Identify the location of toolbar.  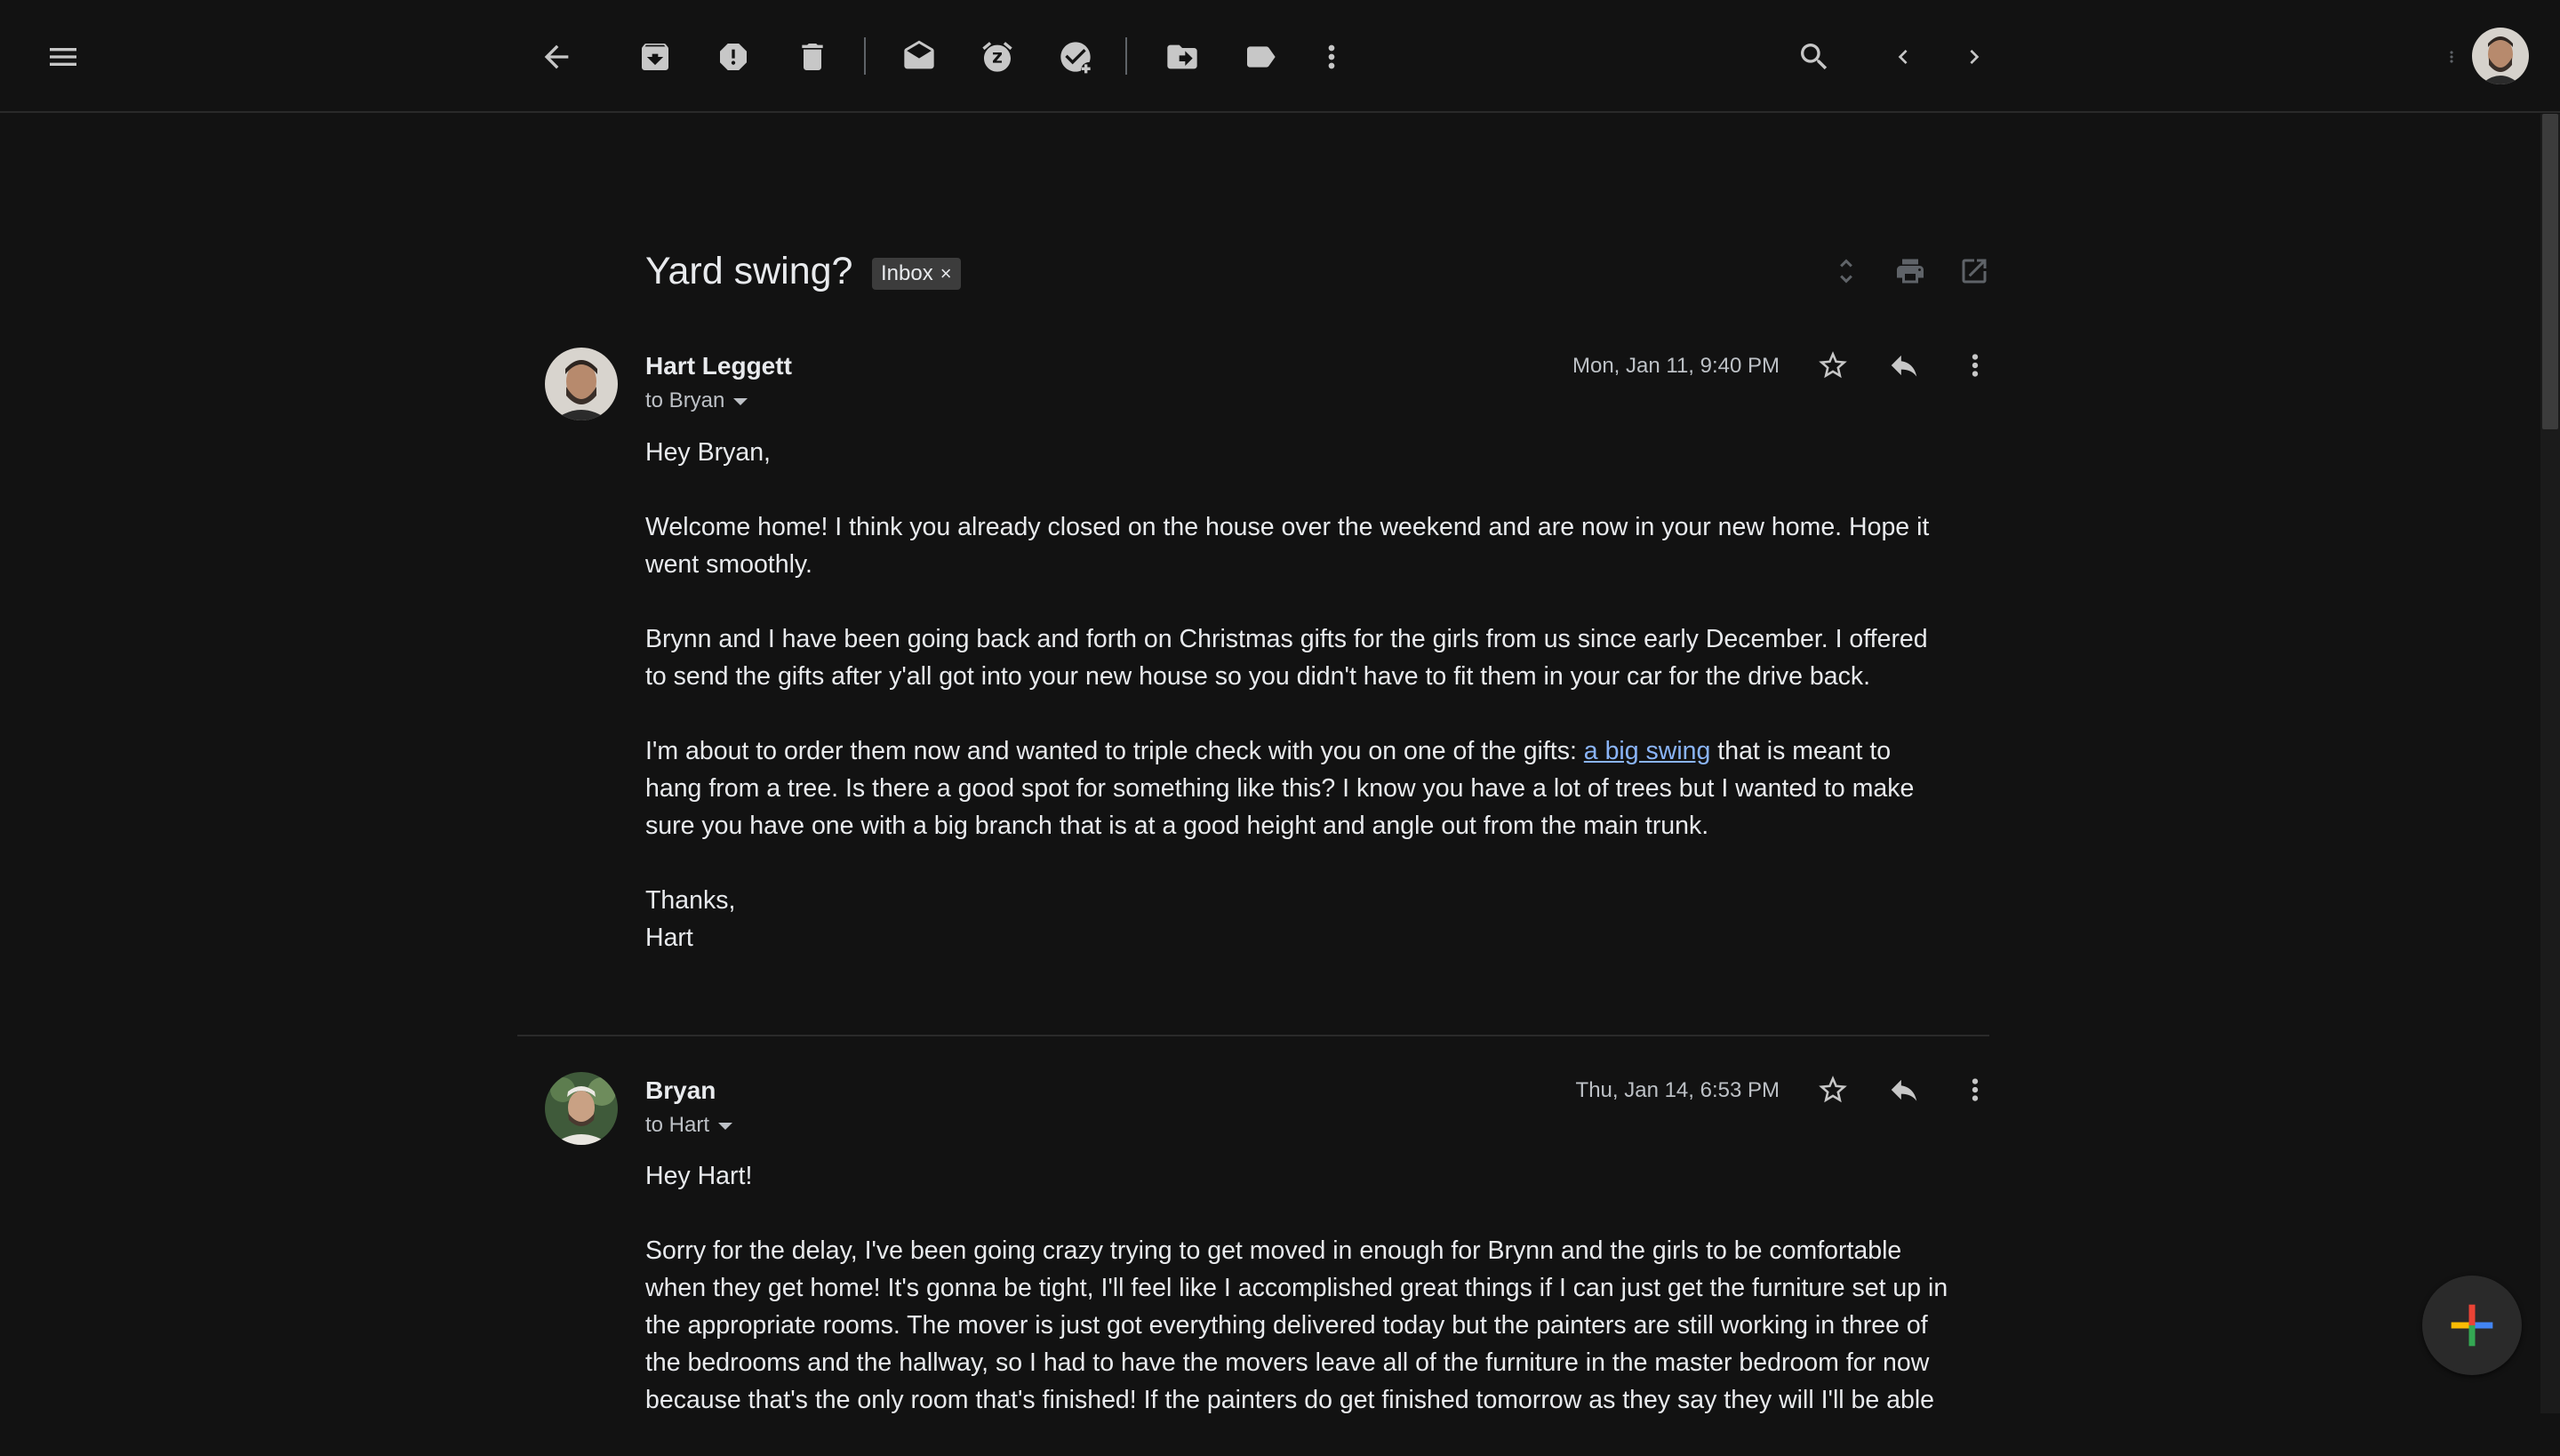
(1280, 56).